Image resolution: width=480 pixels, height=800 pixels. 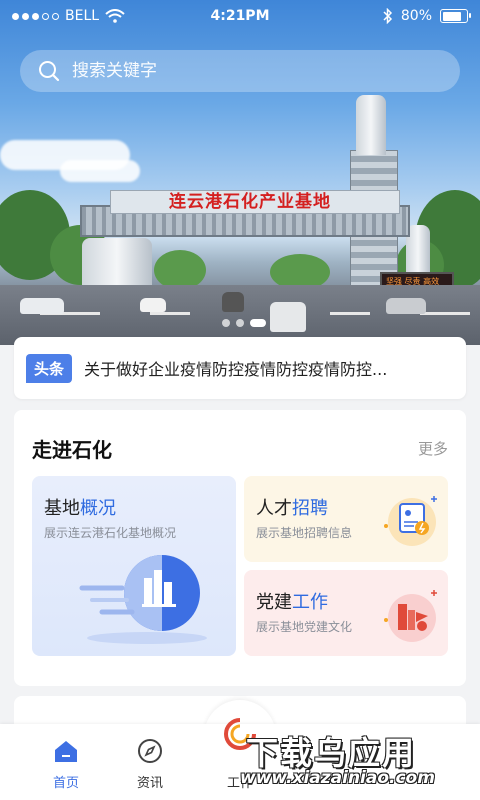 I want to click on headline-badge: 头条, so click(x=49, y=368).